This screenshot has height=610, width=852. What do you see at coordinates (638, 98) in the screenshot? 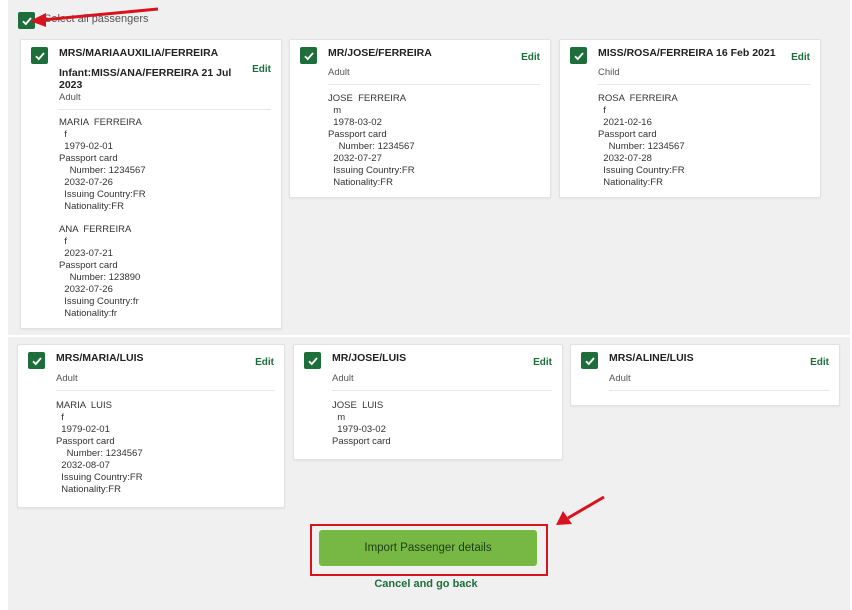
I see `passenger-name: ROSA FERREIRA` at bounding box center [638, 98].